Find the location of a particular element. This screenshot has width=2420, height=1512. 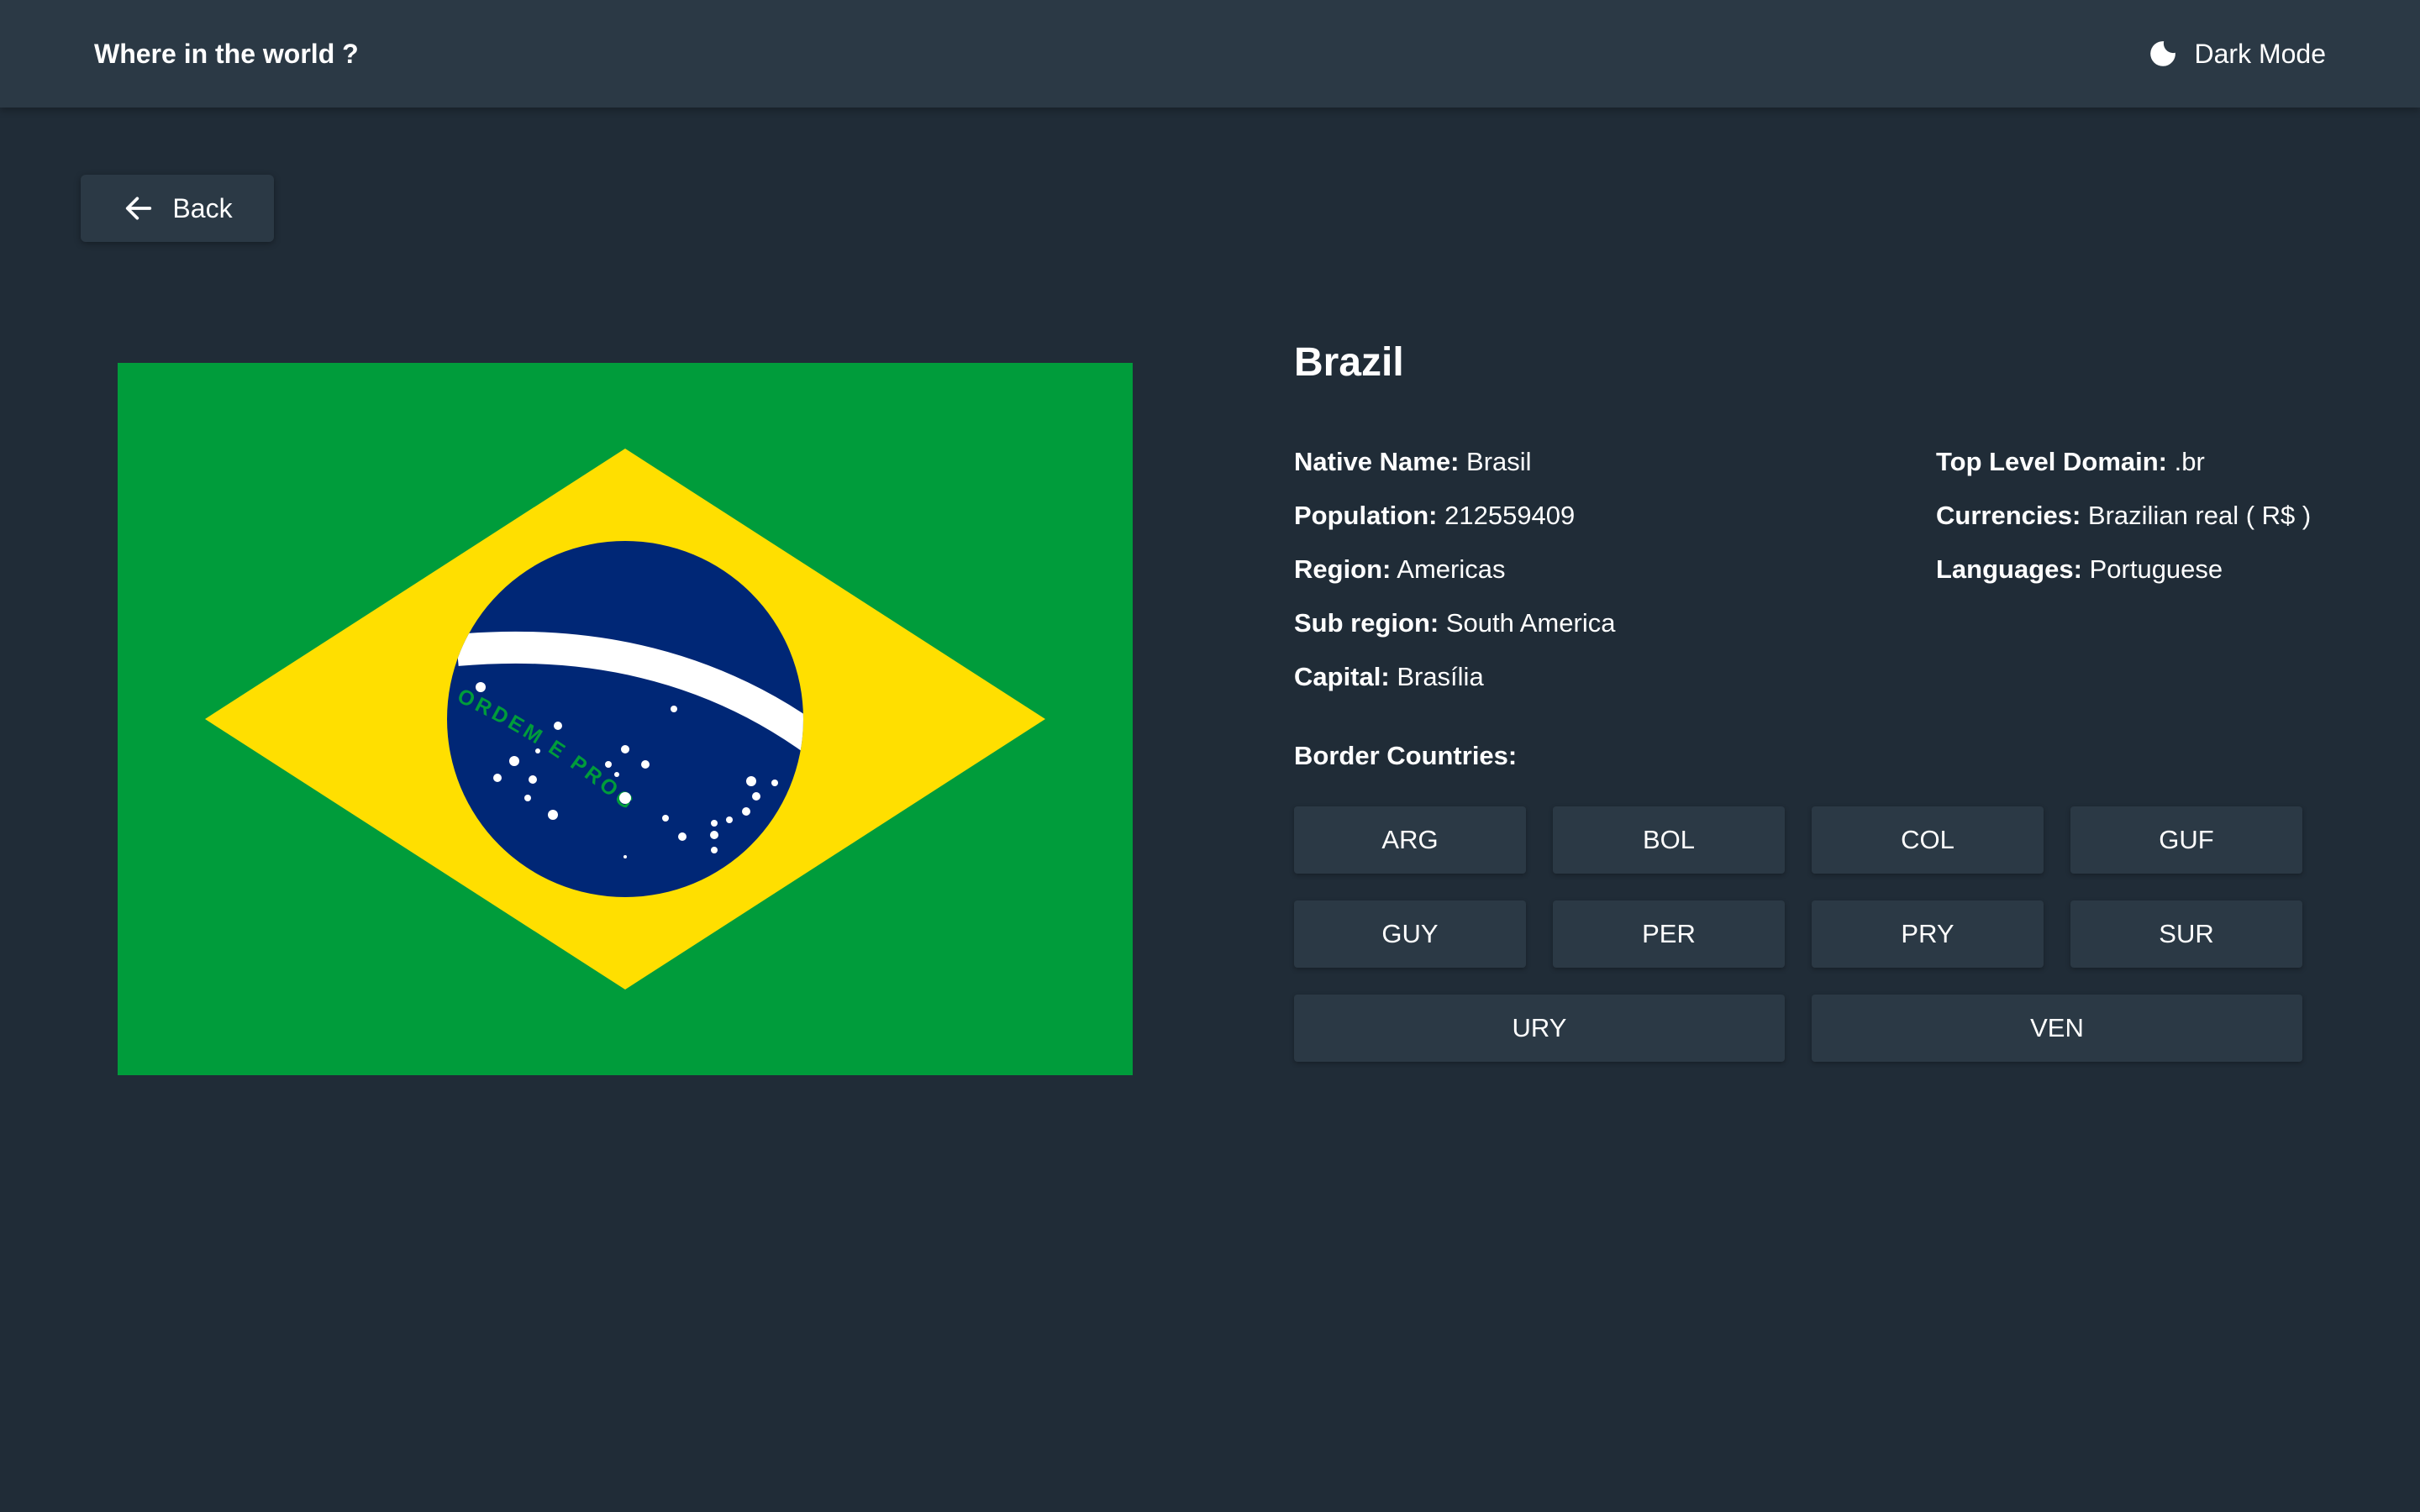

region-row: Region: Americas is located at coordinates (1454, 576).